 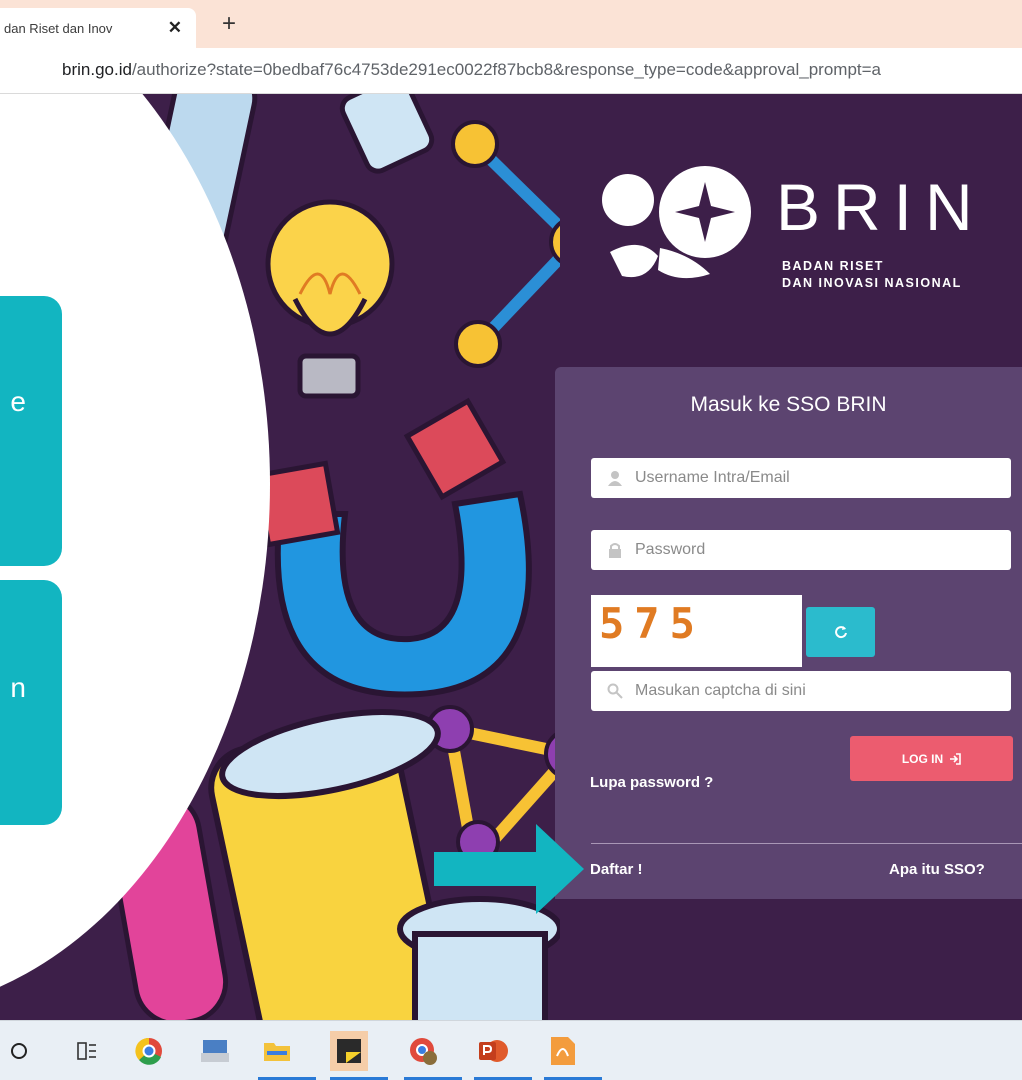 I want to click on password-input: Password, so click(x=801, y=550).